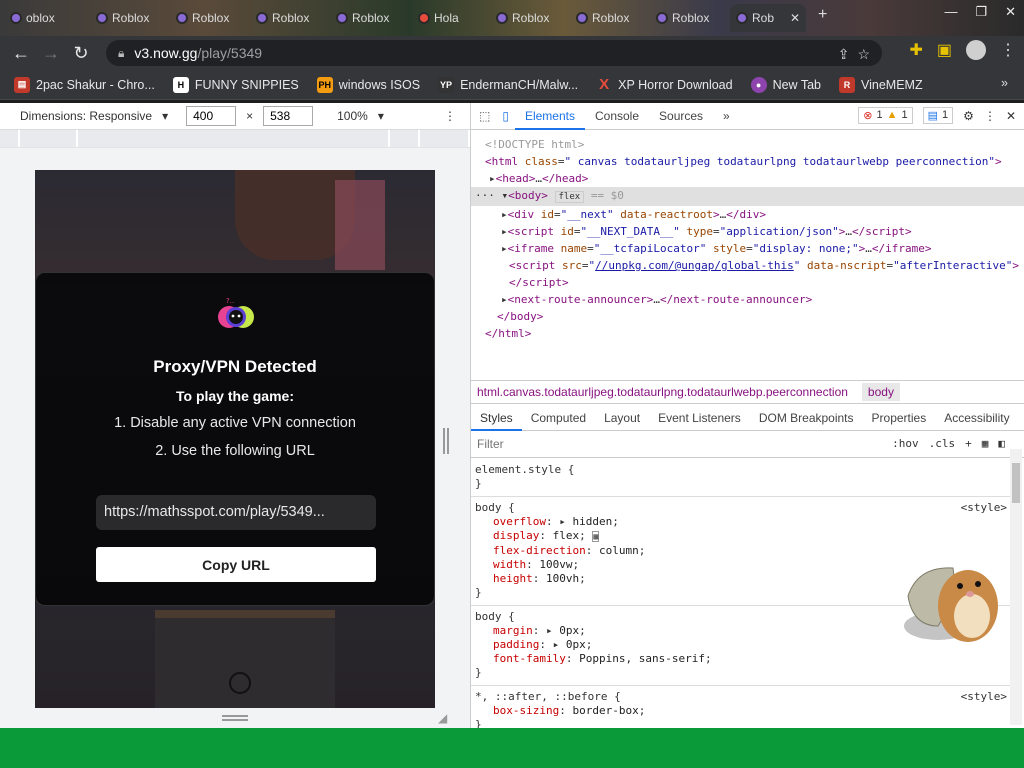 Image resolution: width=1024 pixels, height=768 pixels. I want to click on device-menu-icon: ⋮, so click(450, 116).